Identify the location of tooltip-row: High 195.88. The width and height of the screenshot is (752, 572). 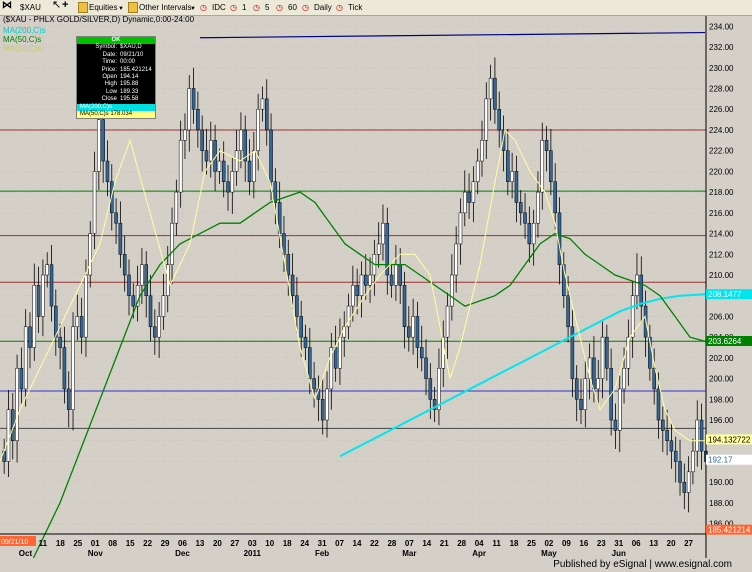
(116, 84).